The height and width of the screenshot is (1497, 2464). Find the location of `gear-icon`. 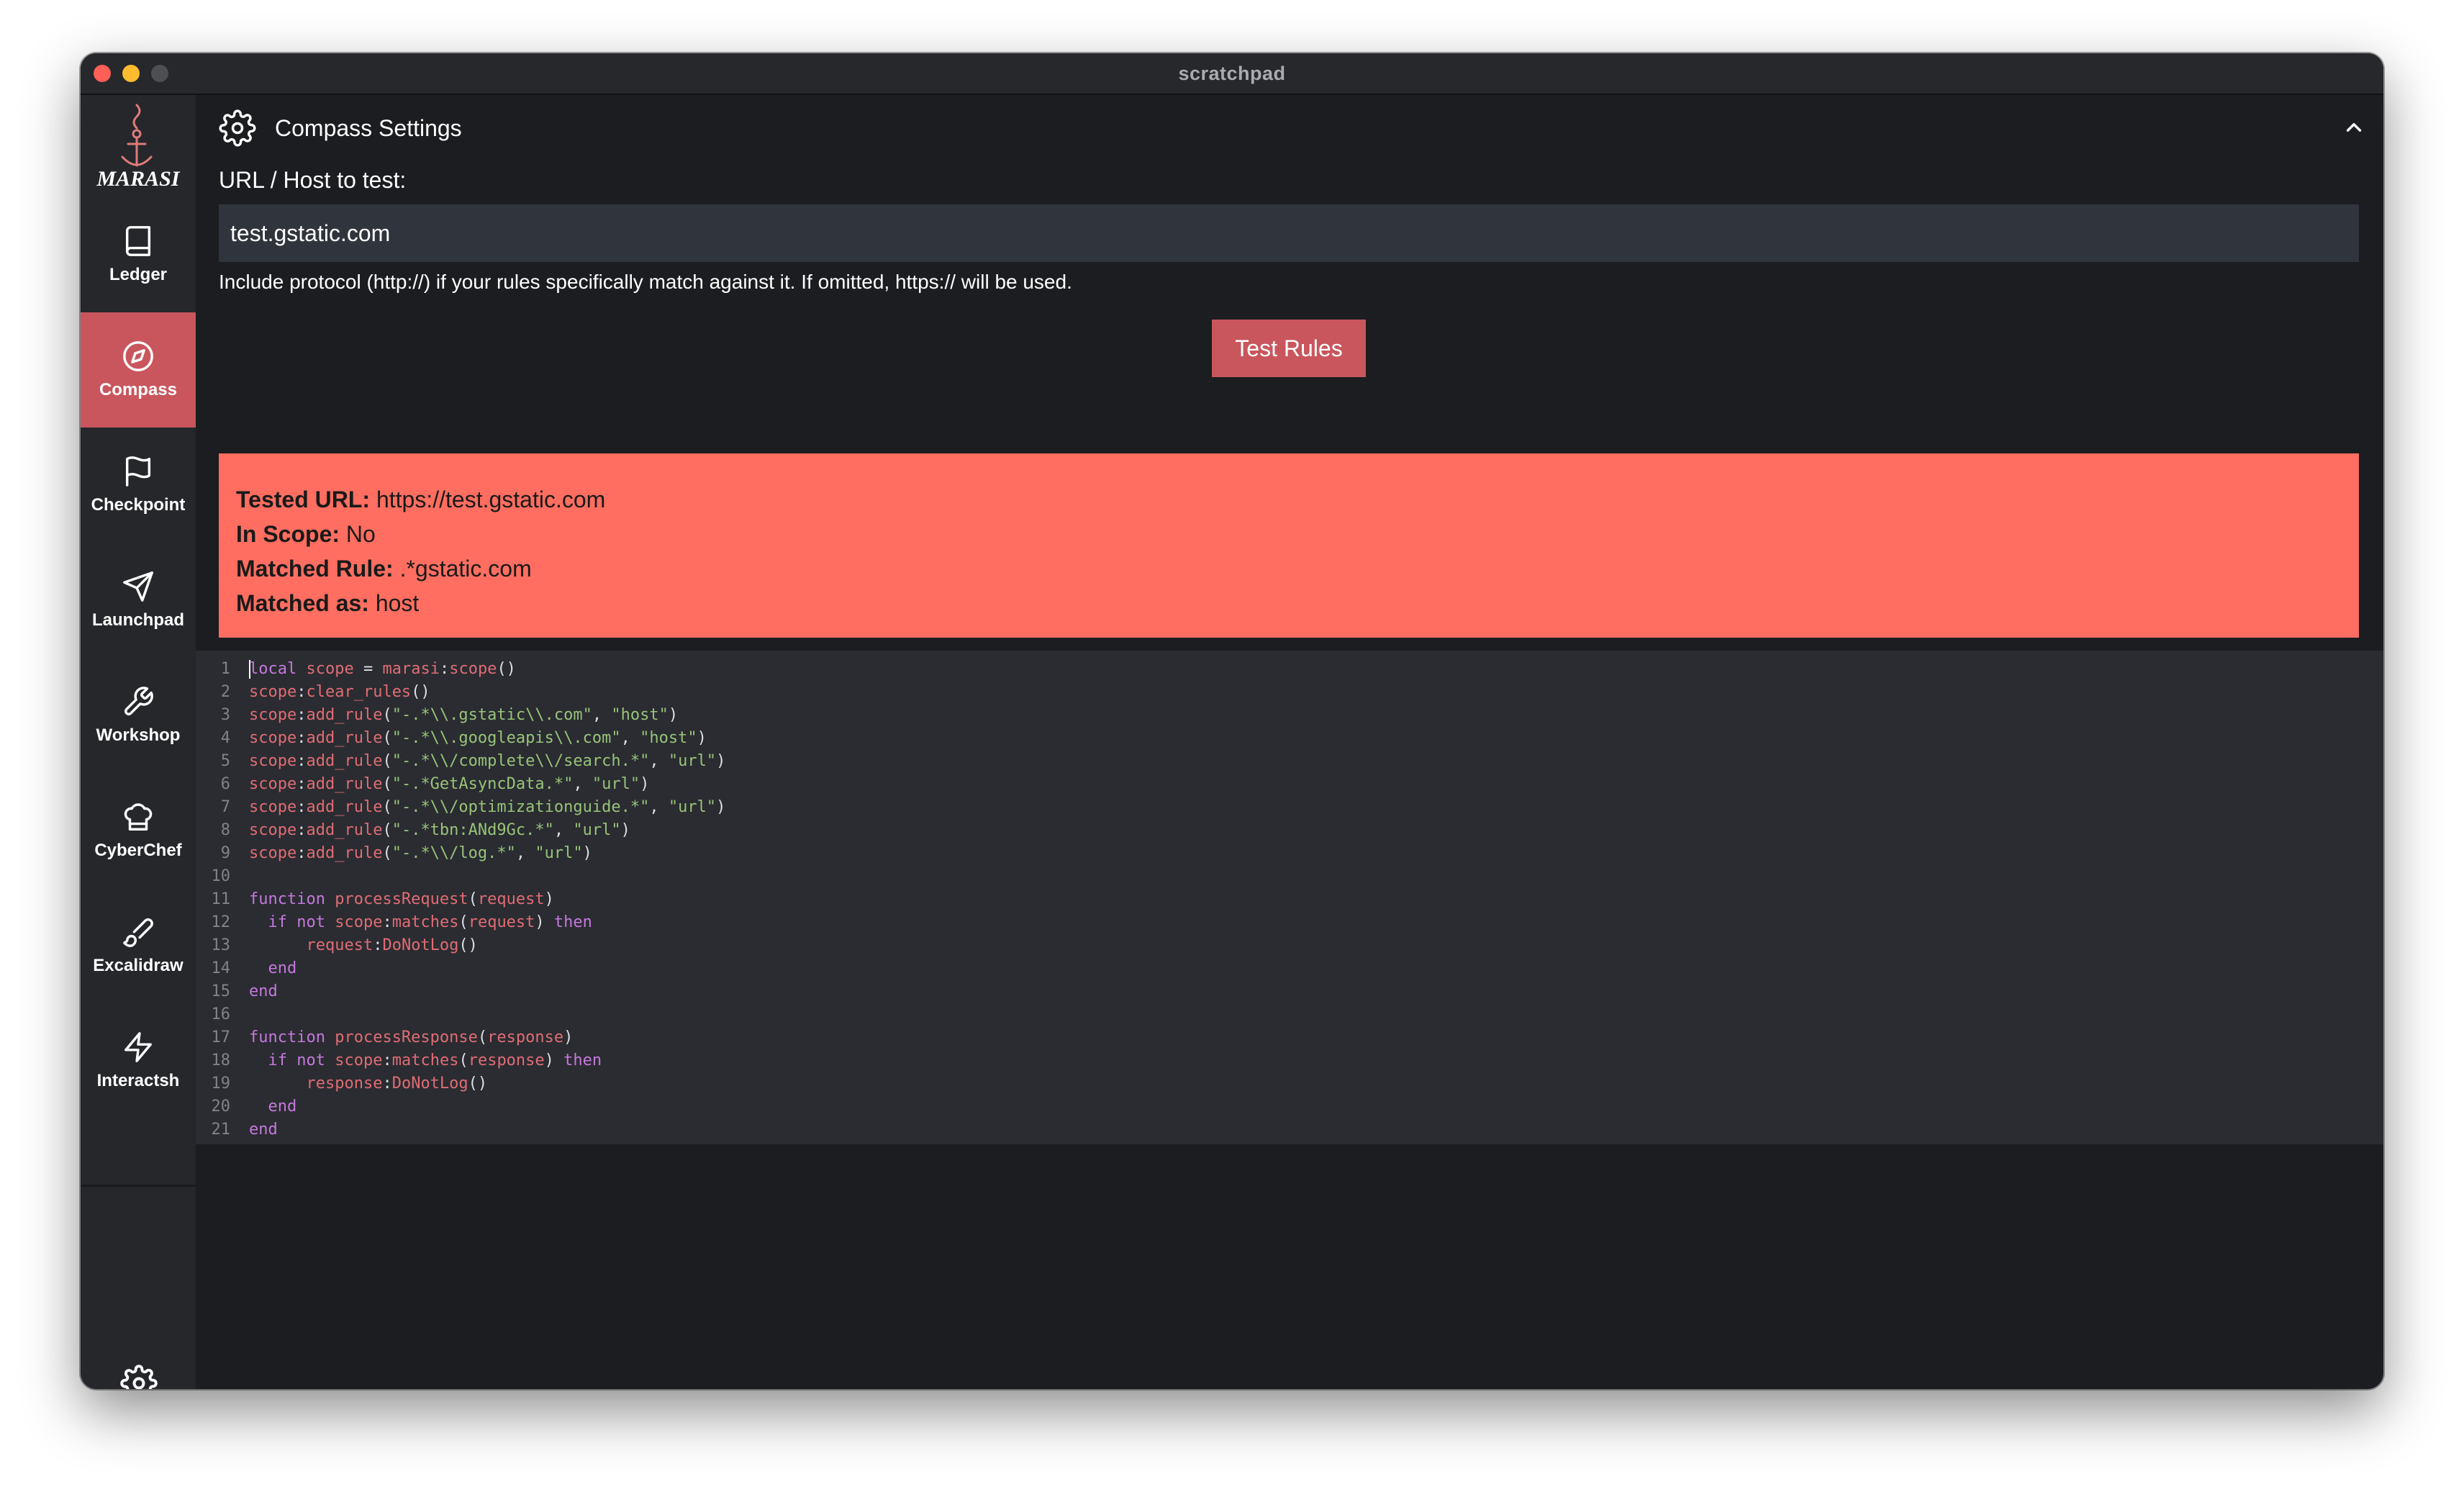

gear-icon is located at coordinates (139, 1377).